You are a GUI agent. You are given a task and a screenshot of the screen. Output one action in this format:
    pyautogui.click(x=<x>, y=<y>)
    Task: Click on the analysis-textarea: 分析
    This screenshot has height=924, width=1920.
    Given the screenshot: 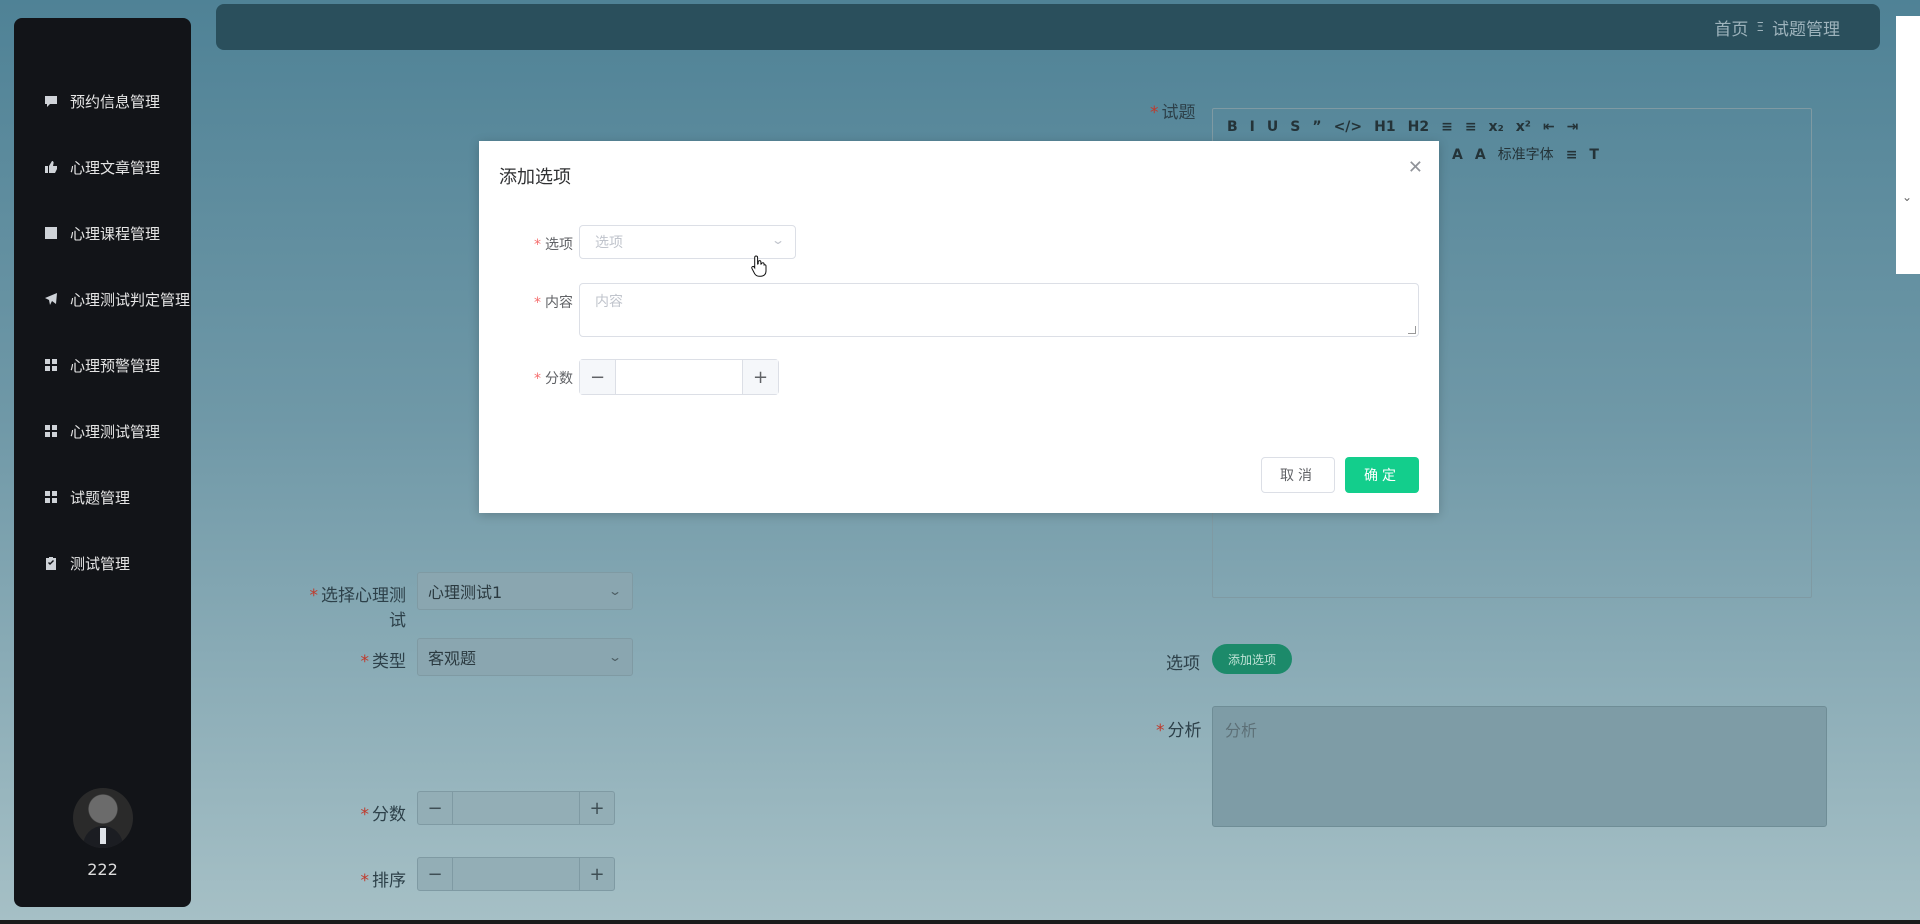 What is the action you would take?
    pyautogui.click(x=1519, y=766)
    